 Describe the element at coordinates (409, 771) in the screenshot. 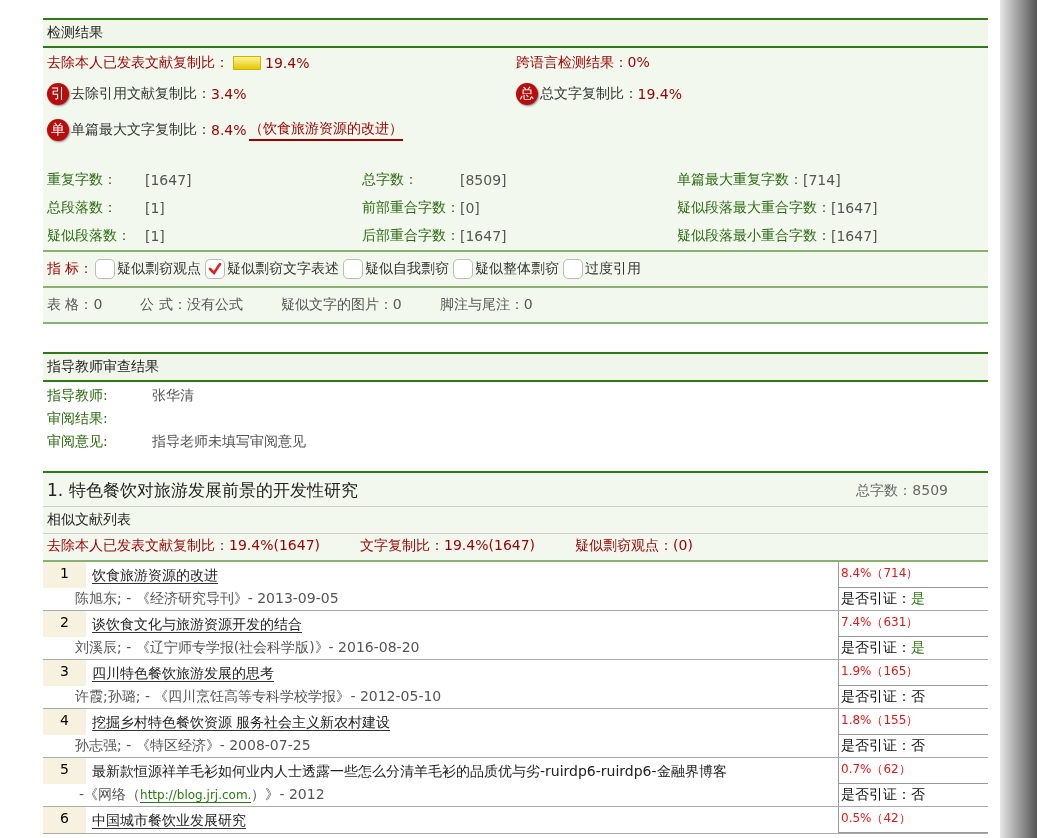

I see `result-title-link: 最新款恒源祥羊毛衫如何业内人士透露一些怎么分清羊毛衫的品质优与劣-ruirdp6-ruirdp6-金融界博客` at that location.